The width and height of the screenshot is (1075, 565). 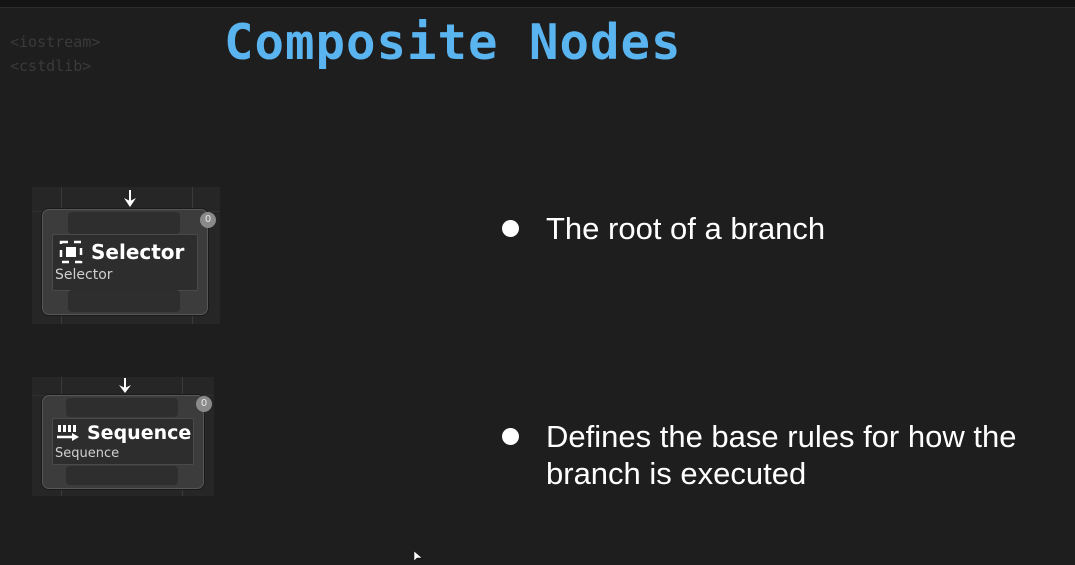 What do you see at coordinates (208, 220) in the screenshot?
I see `selector-badge: 0` at bounding box center [208, 220].